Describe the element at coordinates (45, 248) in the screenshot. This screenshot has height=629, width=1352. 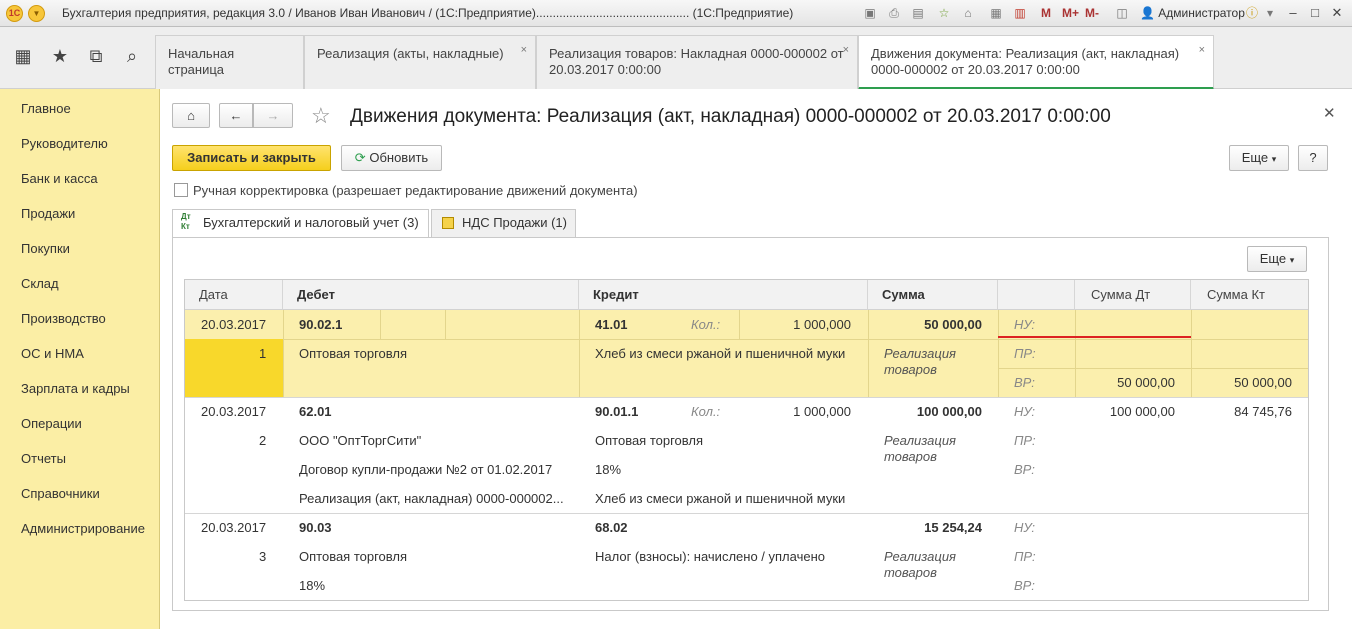
I see `sidebar-item-purchases: Покупки` at that location.